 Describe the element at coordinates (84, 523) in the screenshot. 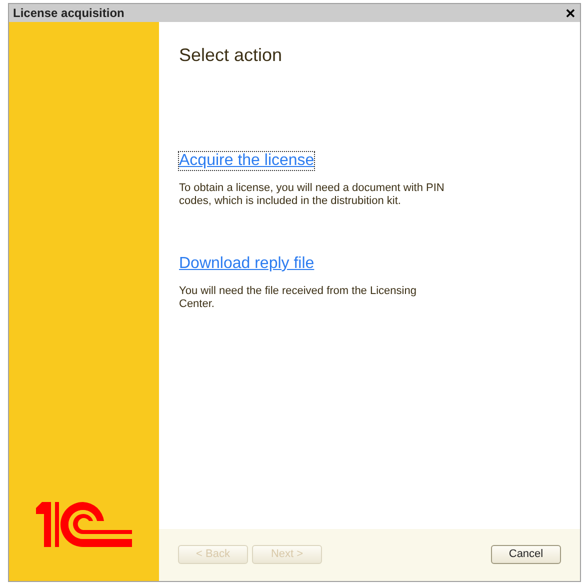

I see `logo-icon` at that location.